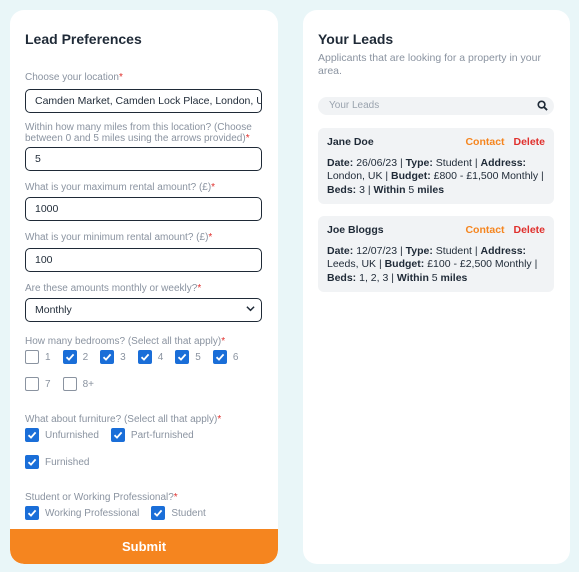 This screenshot has height=572, width=579. I want to click on checkbox-option: 1, so click(38, 357).